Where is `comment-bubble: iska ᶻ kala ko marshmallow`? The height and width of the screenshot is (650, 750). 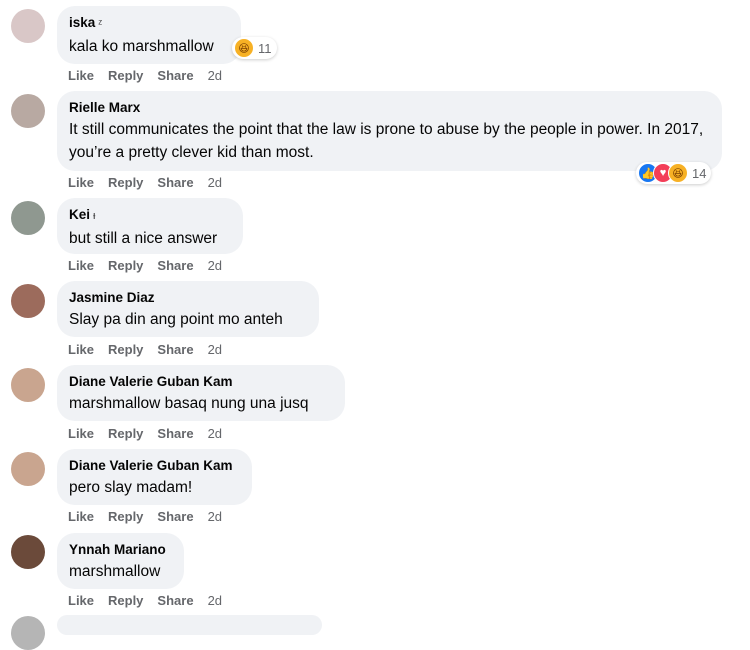
comment-bubble: iska ᶻ kala ko marshmallow is located at coordinates (149, 35).